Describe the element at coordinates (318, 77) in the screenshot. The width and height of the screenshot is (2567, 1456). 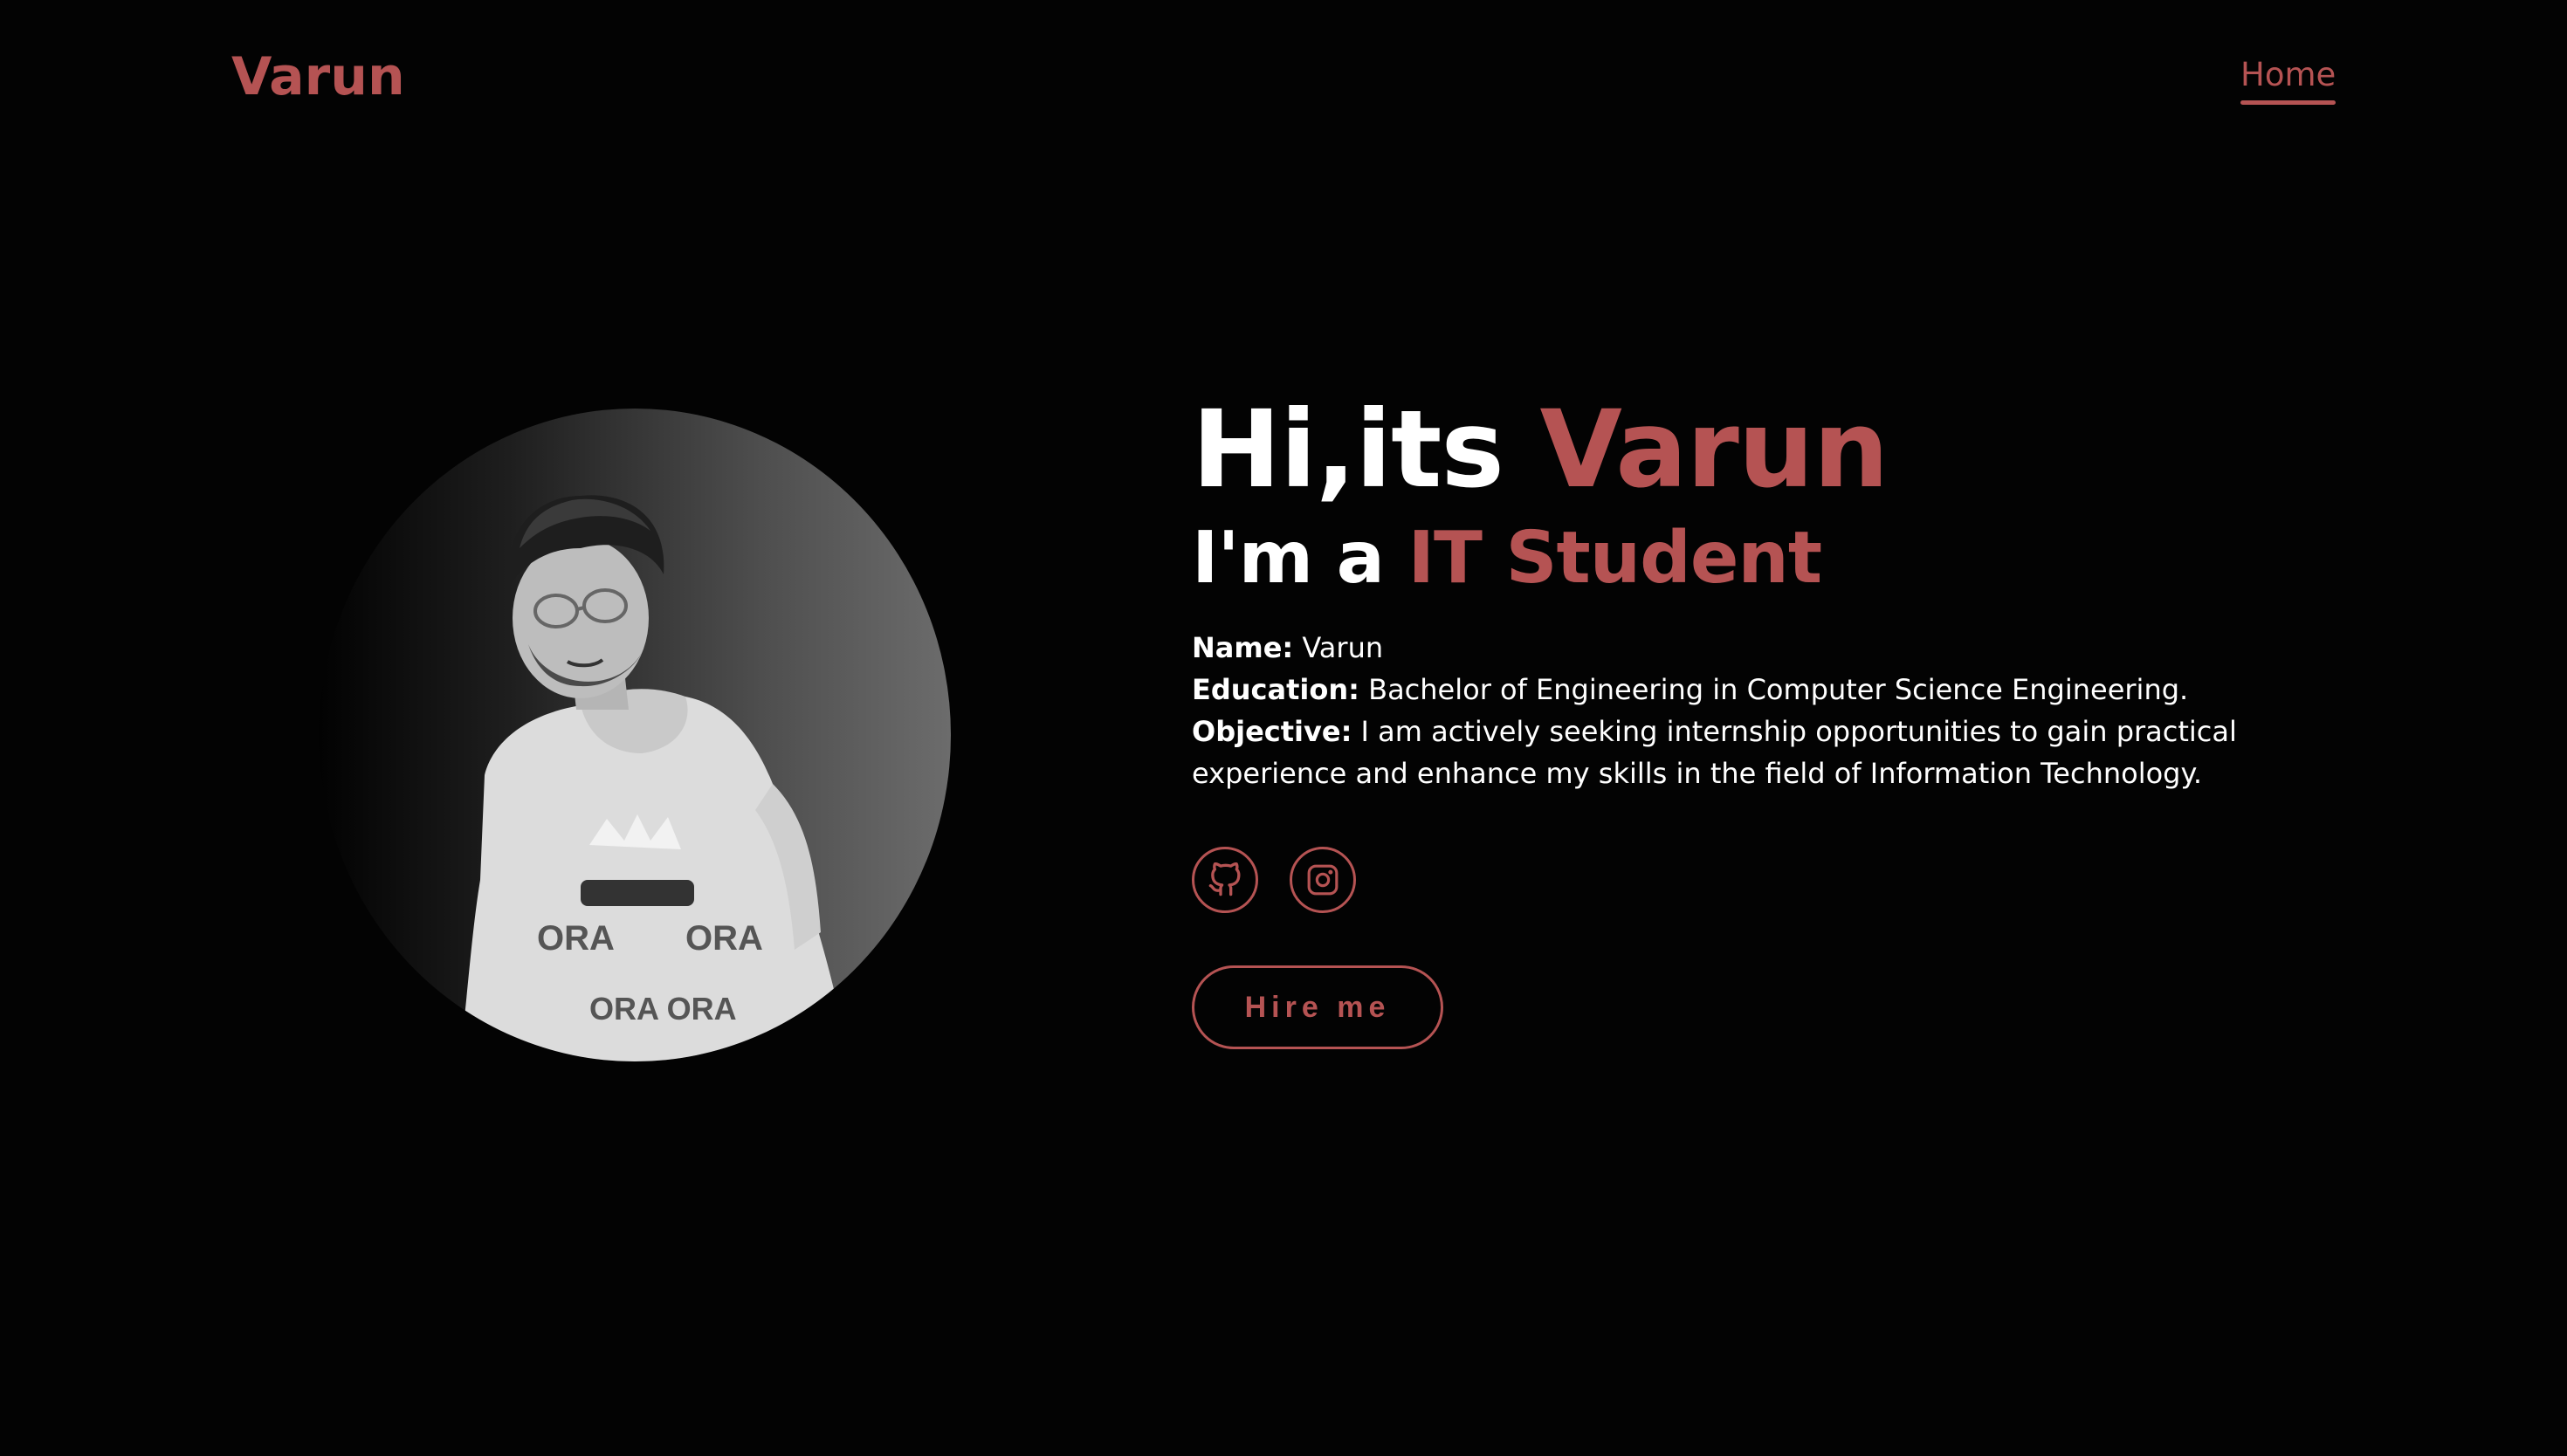
I see `site-logo: Varun` at that location.